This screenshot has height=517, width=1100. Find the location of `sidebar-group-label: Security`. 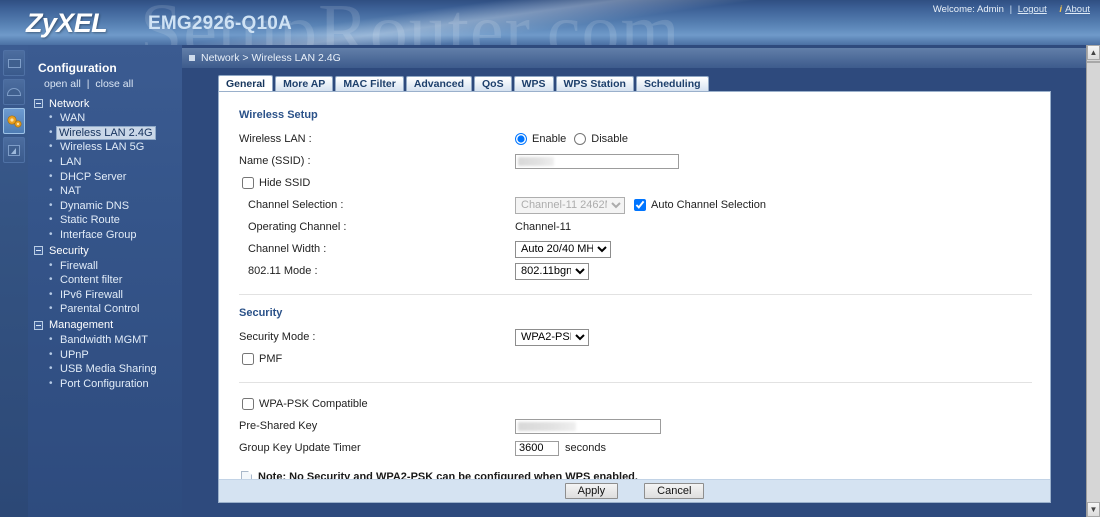

sidebar-group-label: Security is located at coordinates (69, 250).